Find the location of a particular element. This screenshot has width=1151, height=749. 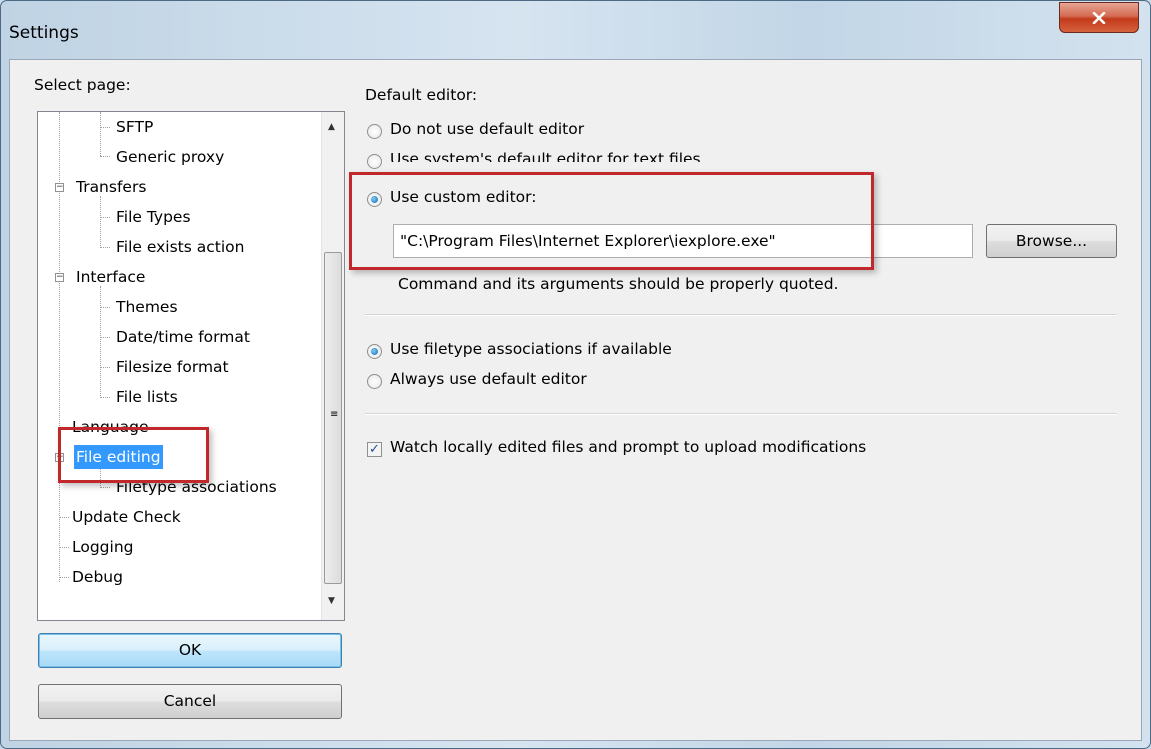

checkmark-icon: ✓ is located at coordinates (374, 449).